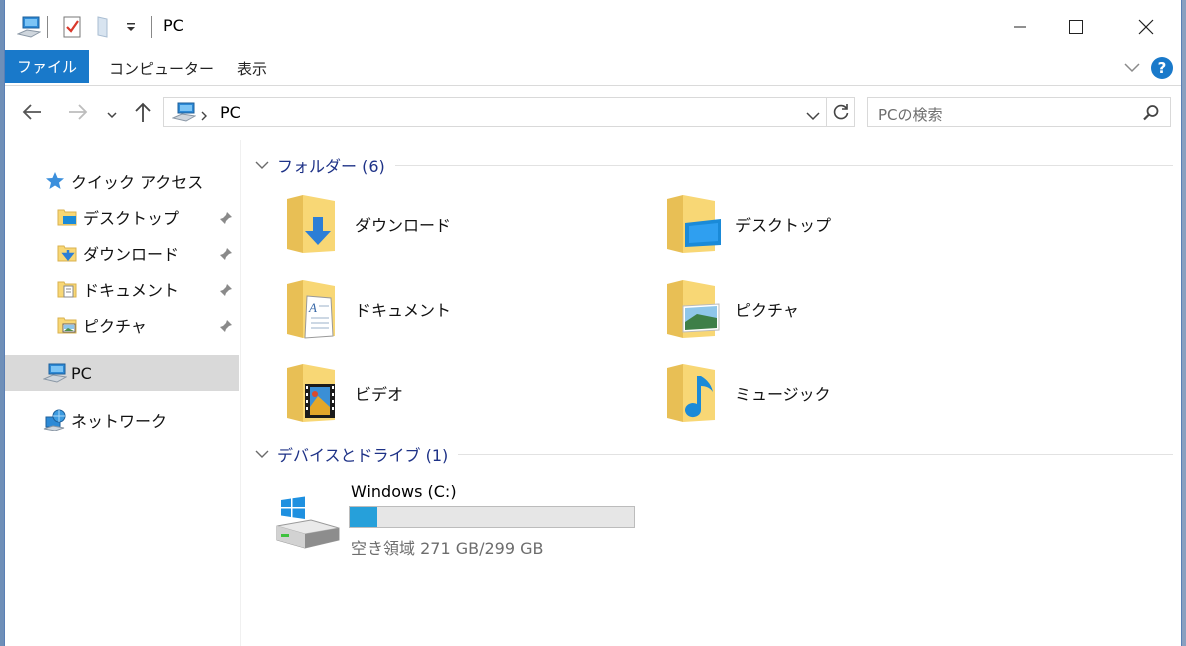  What do you see at coordinates (343, 393) in the screenshot?
I see `folder-tile-videos: ビデオ` at bounding box center [343, 393].